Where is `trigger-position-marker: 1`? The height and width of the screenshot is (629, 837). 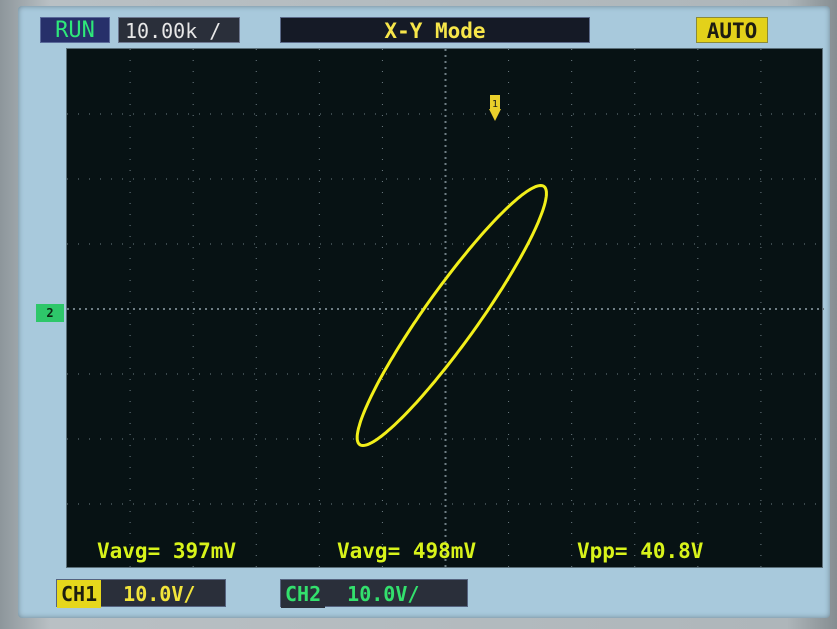
trigger-position-marker: 1 is located at coordinates (495, 108).